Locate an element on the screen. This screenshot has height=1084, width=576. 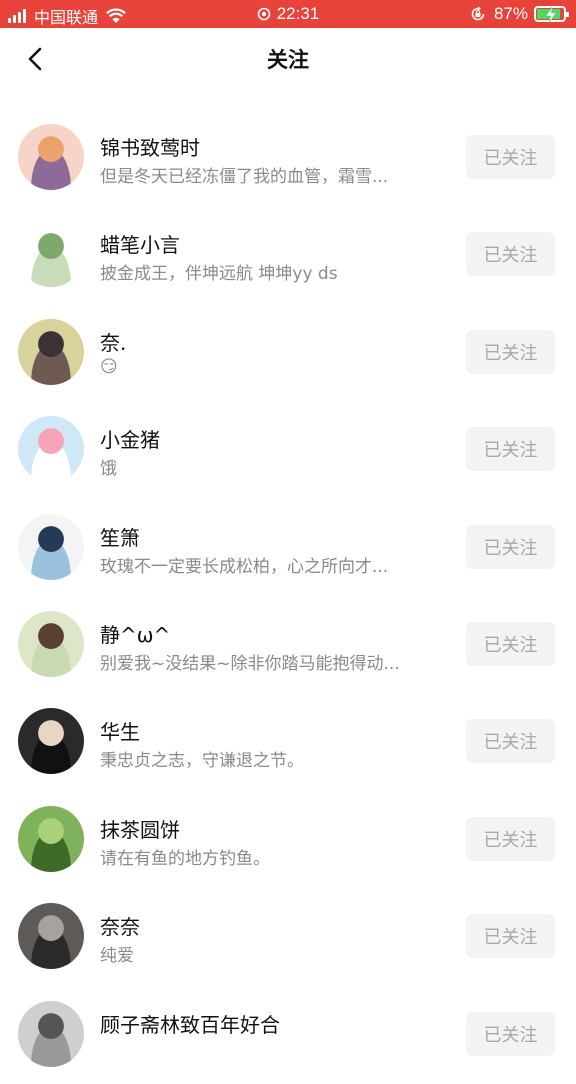
user-name: 顾子斋林致百年好合 is located at coordinates (190, 1023).